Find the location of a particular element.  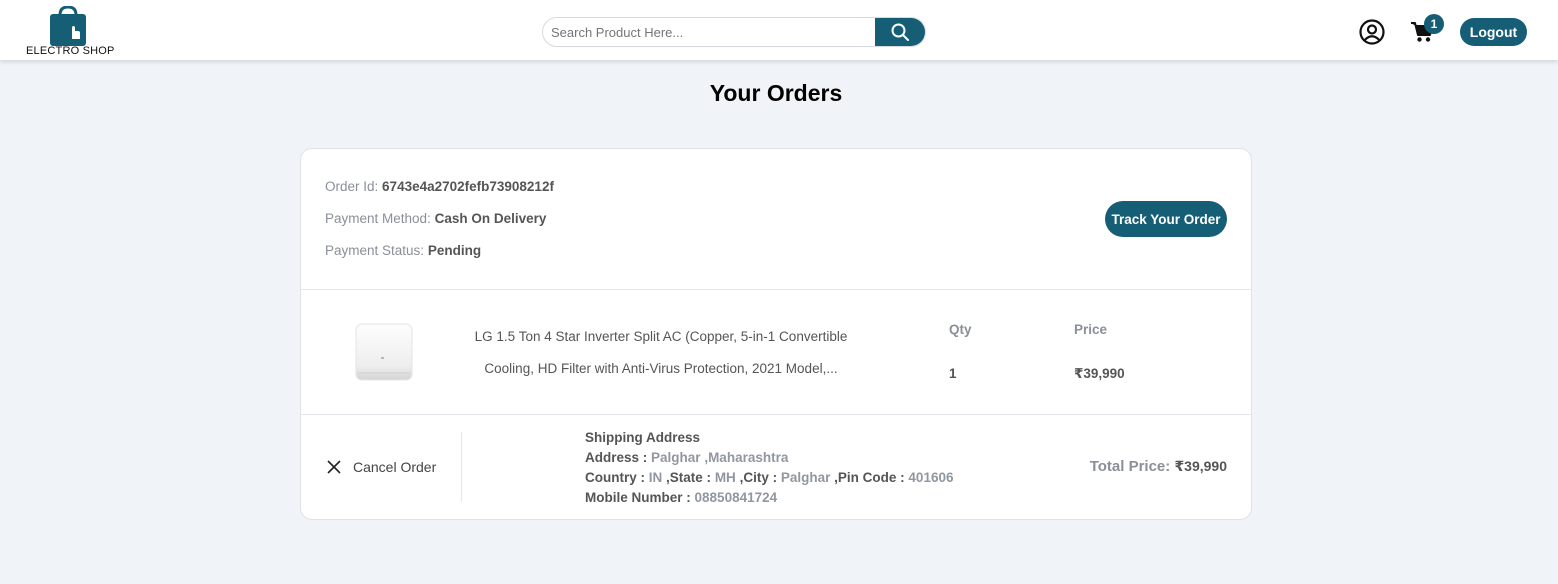

qty-header: Qty is located at coordinates (960, 329).